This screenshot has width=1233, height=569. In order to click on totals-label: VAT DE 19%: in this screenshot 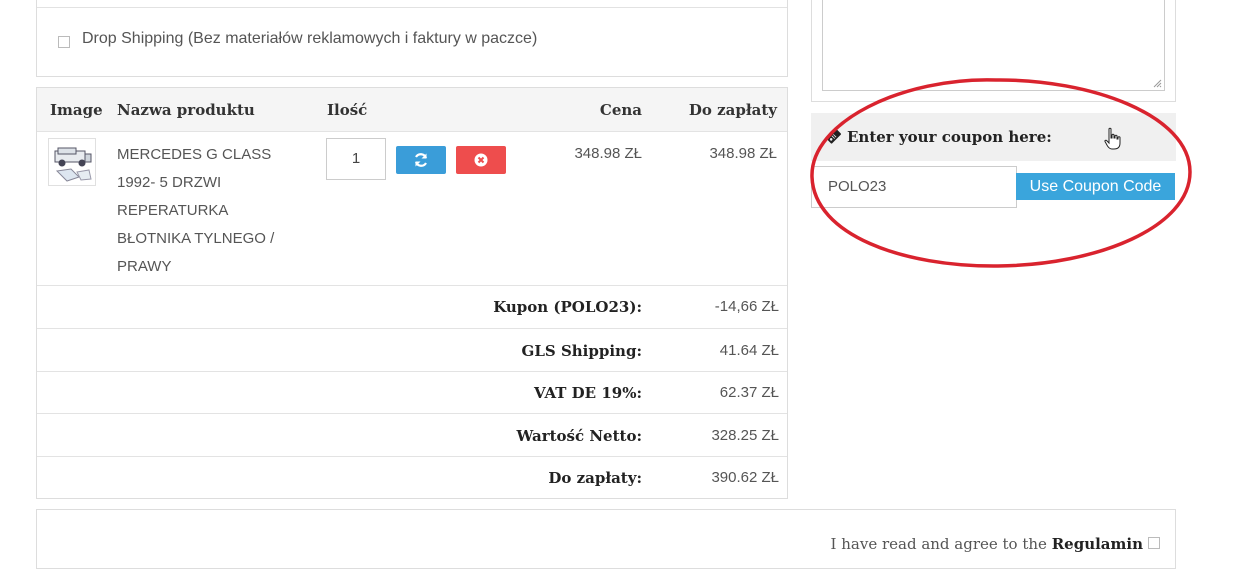, I will do `click(587, 393)`.